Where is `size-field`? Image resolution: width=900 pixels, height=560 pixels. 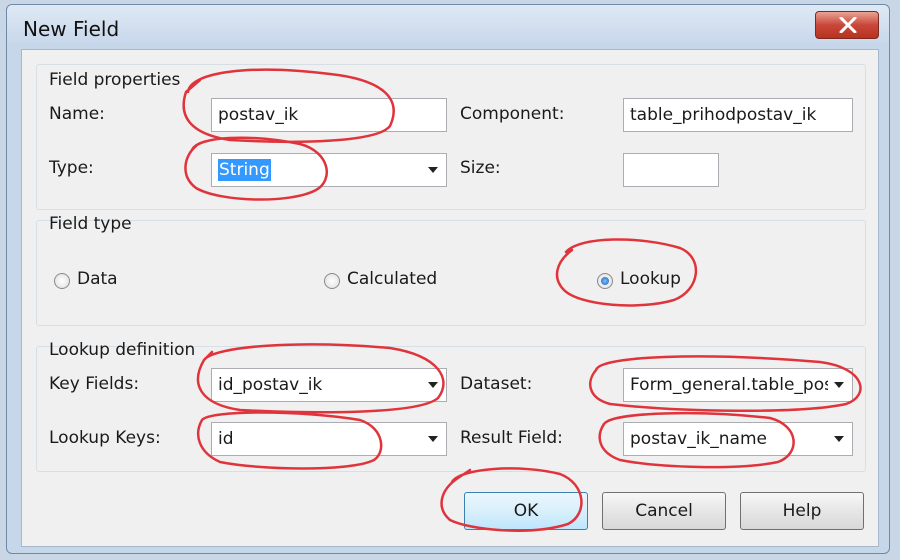
size-field is located at coordinates (671, 170).